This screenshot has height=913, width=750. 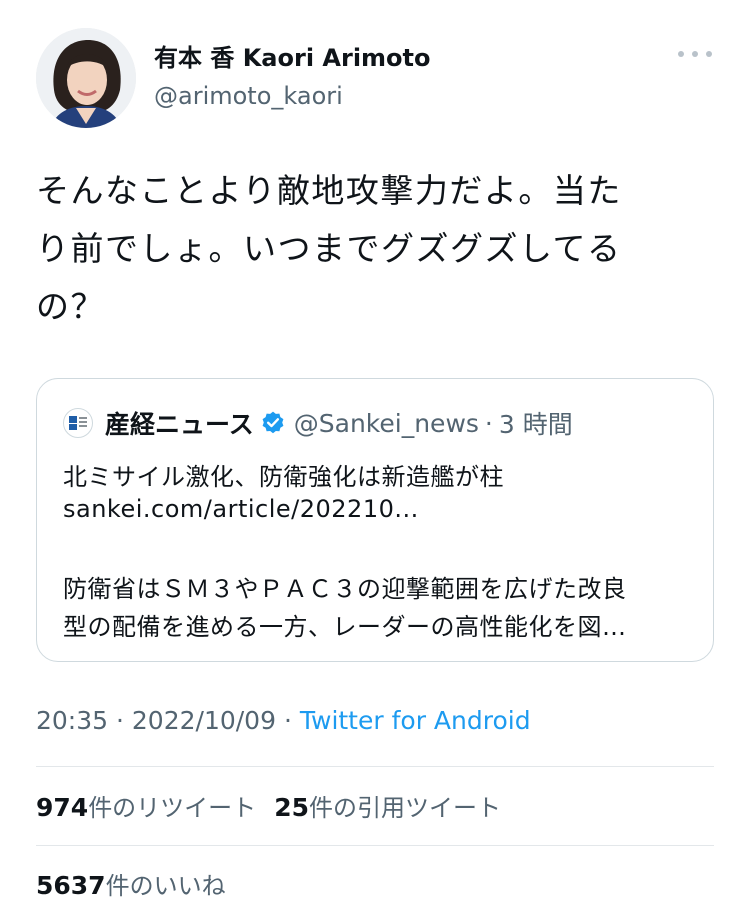 I want to click on retweets-link: 974件のリツイート, so click(x=146, y=807).